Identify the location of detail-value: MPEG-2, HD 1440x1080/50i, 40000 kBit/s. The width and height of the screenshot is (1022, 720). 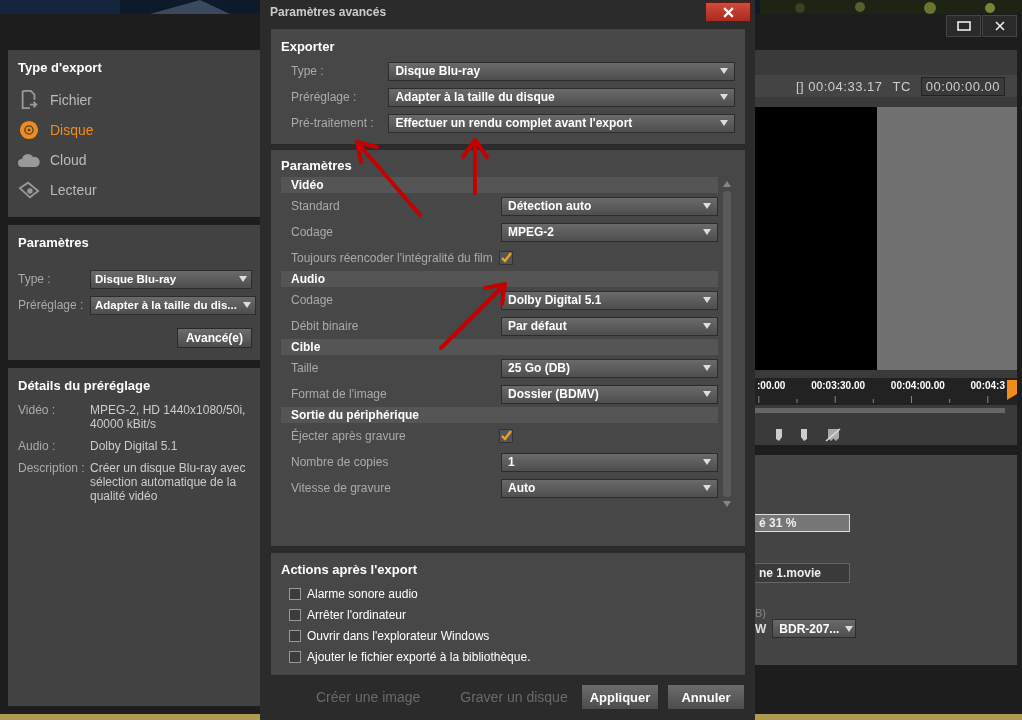
(168, 417).